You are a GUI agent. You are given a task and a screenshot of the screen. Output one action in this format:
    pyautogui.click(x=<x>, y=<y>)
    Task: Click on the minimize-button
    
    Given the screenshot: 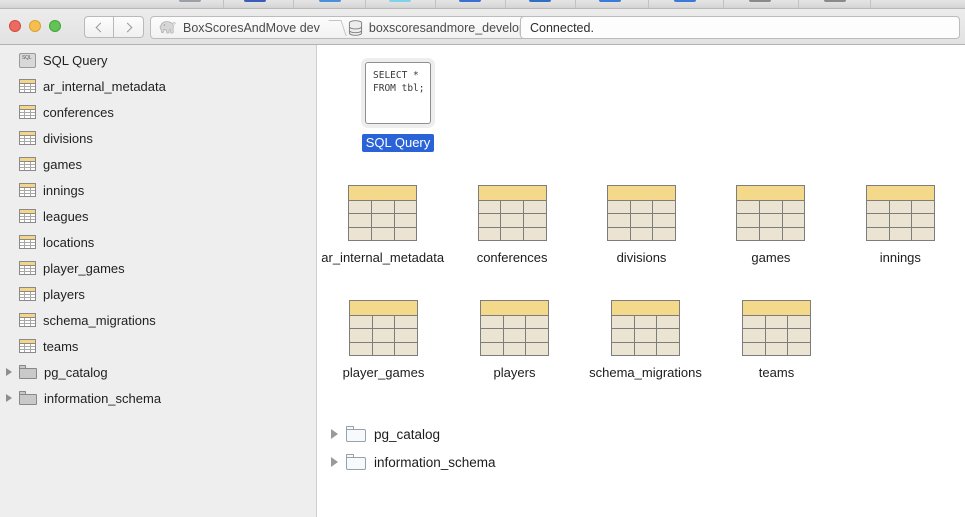 What is the action you would take?
    pyautogui.click(x=35, y=26)
    